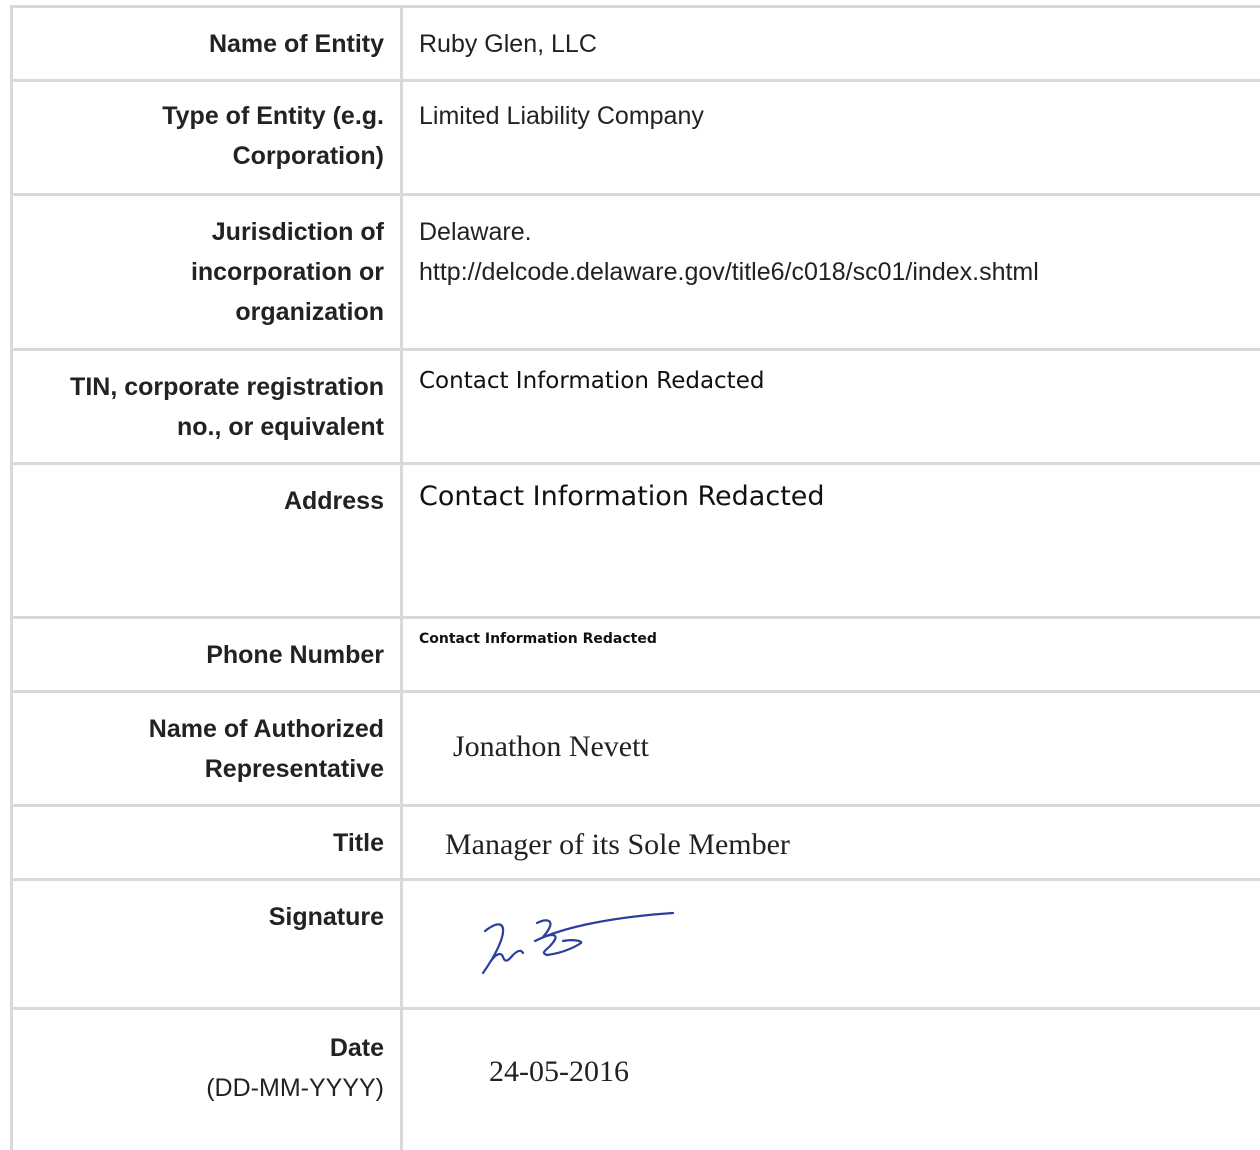  Describe the element at coordinates (208, 540) in the screenshot. I see `label-address: Address` at that location.